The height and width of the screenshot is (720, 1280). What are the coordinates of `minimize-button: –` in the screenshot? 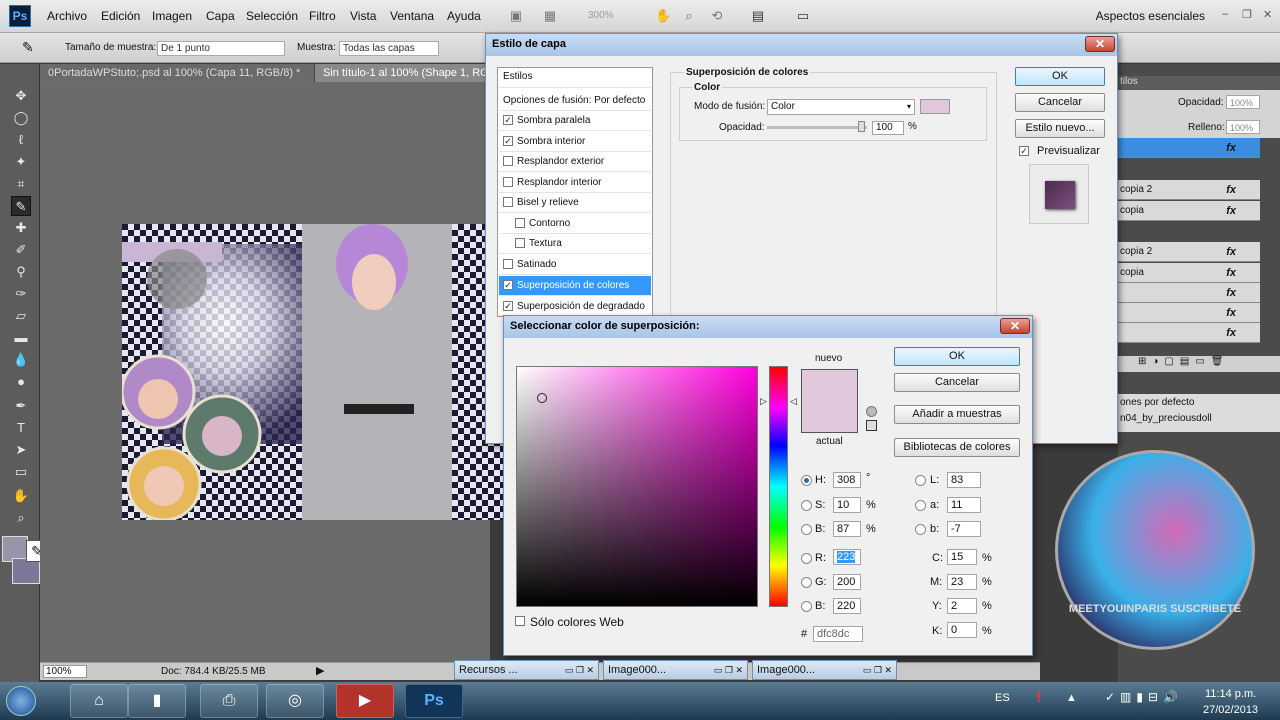 It's located at (1225, 14).